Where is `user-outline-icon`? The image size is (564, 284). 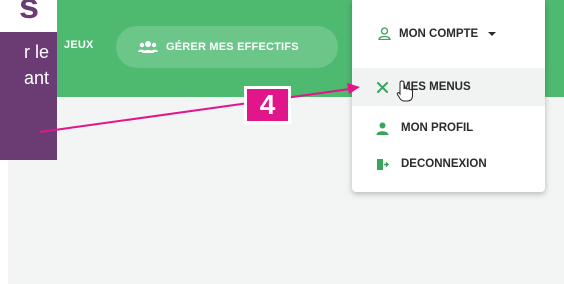 user-outline-icon is located at coordinates (384, 33).